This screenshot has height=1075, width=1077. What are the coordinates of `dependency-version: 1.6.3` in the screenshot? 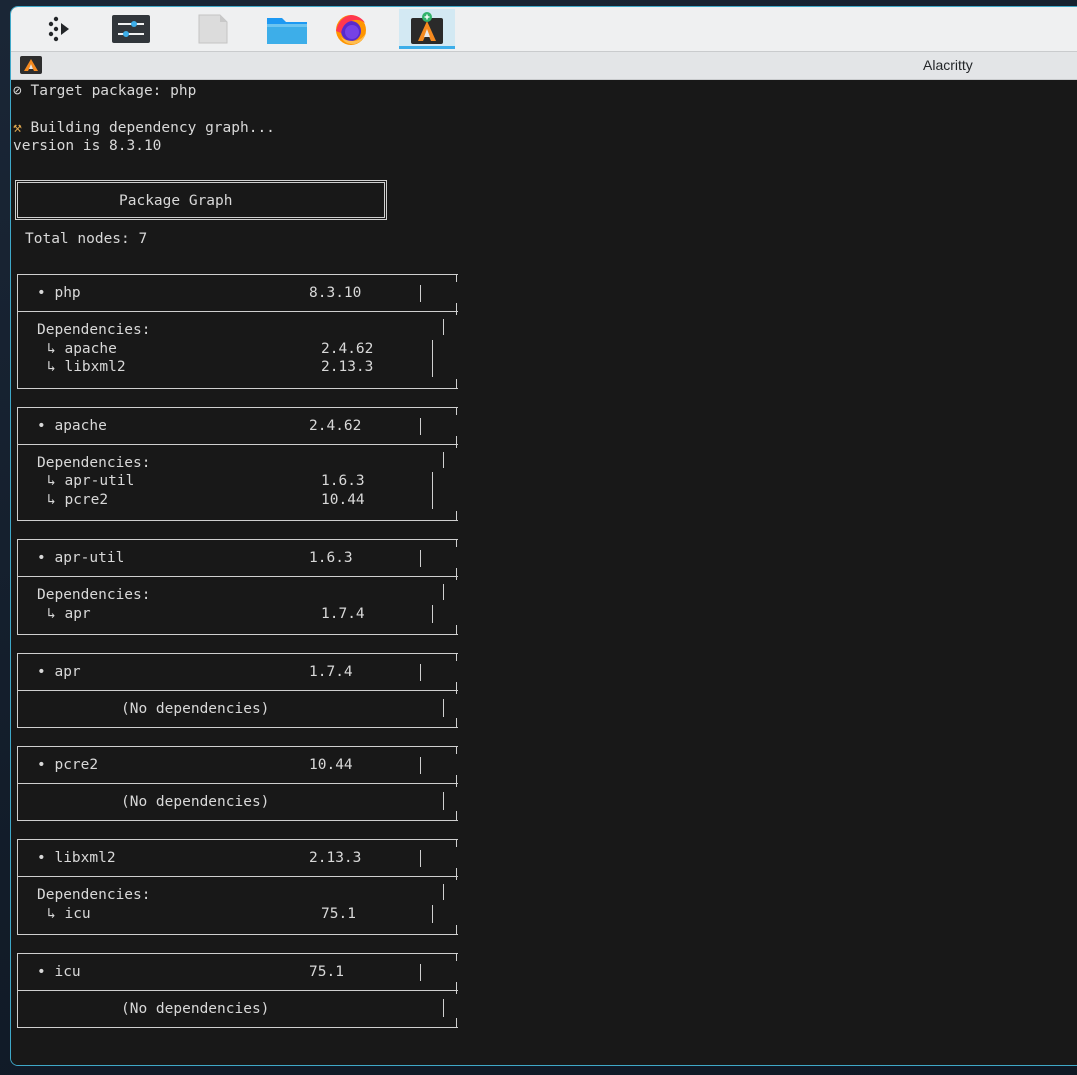 It's located at (343, 481).